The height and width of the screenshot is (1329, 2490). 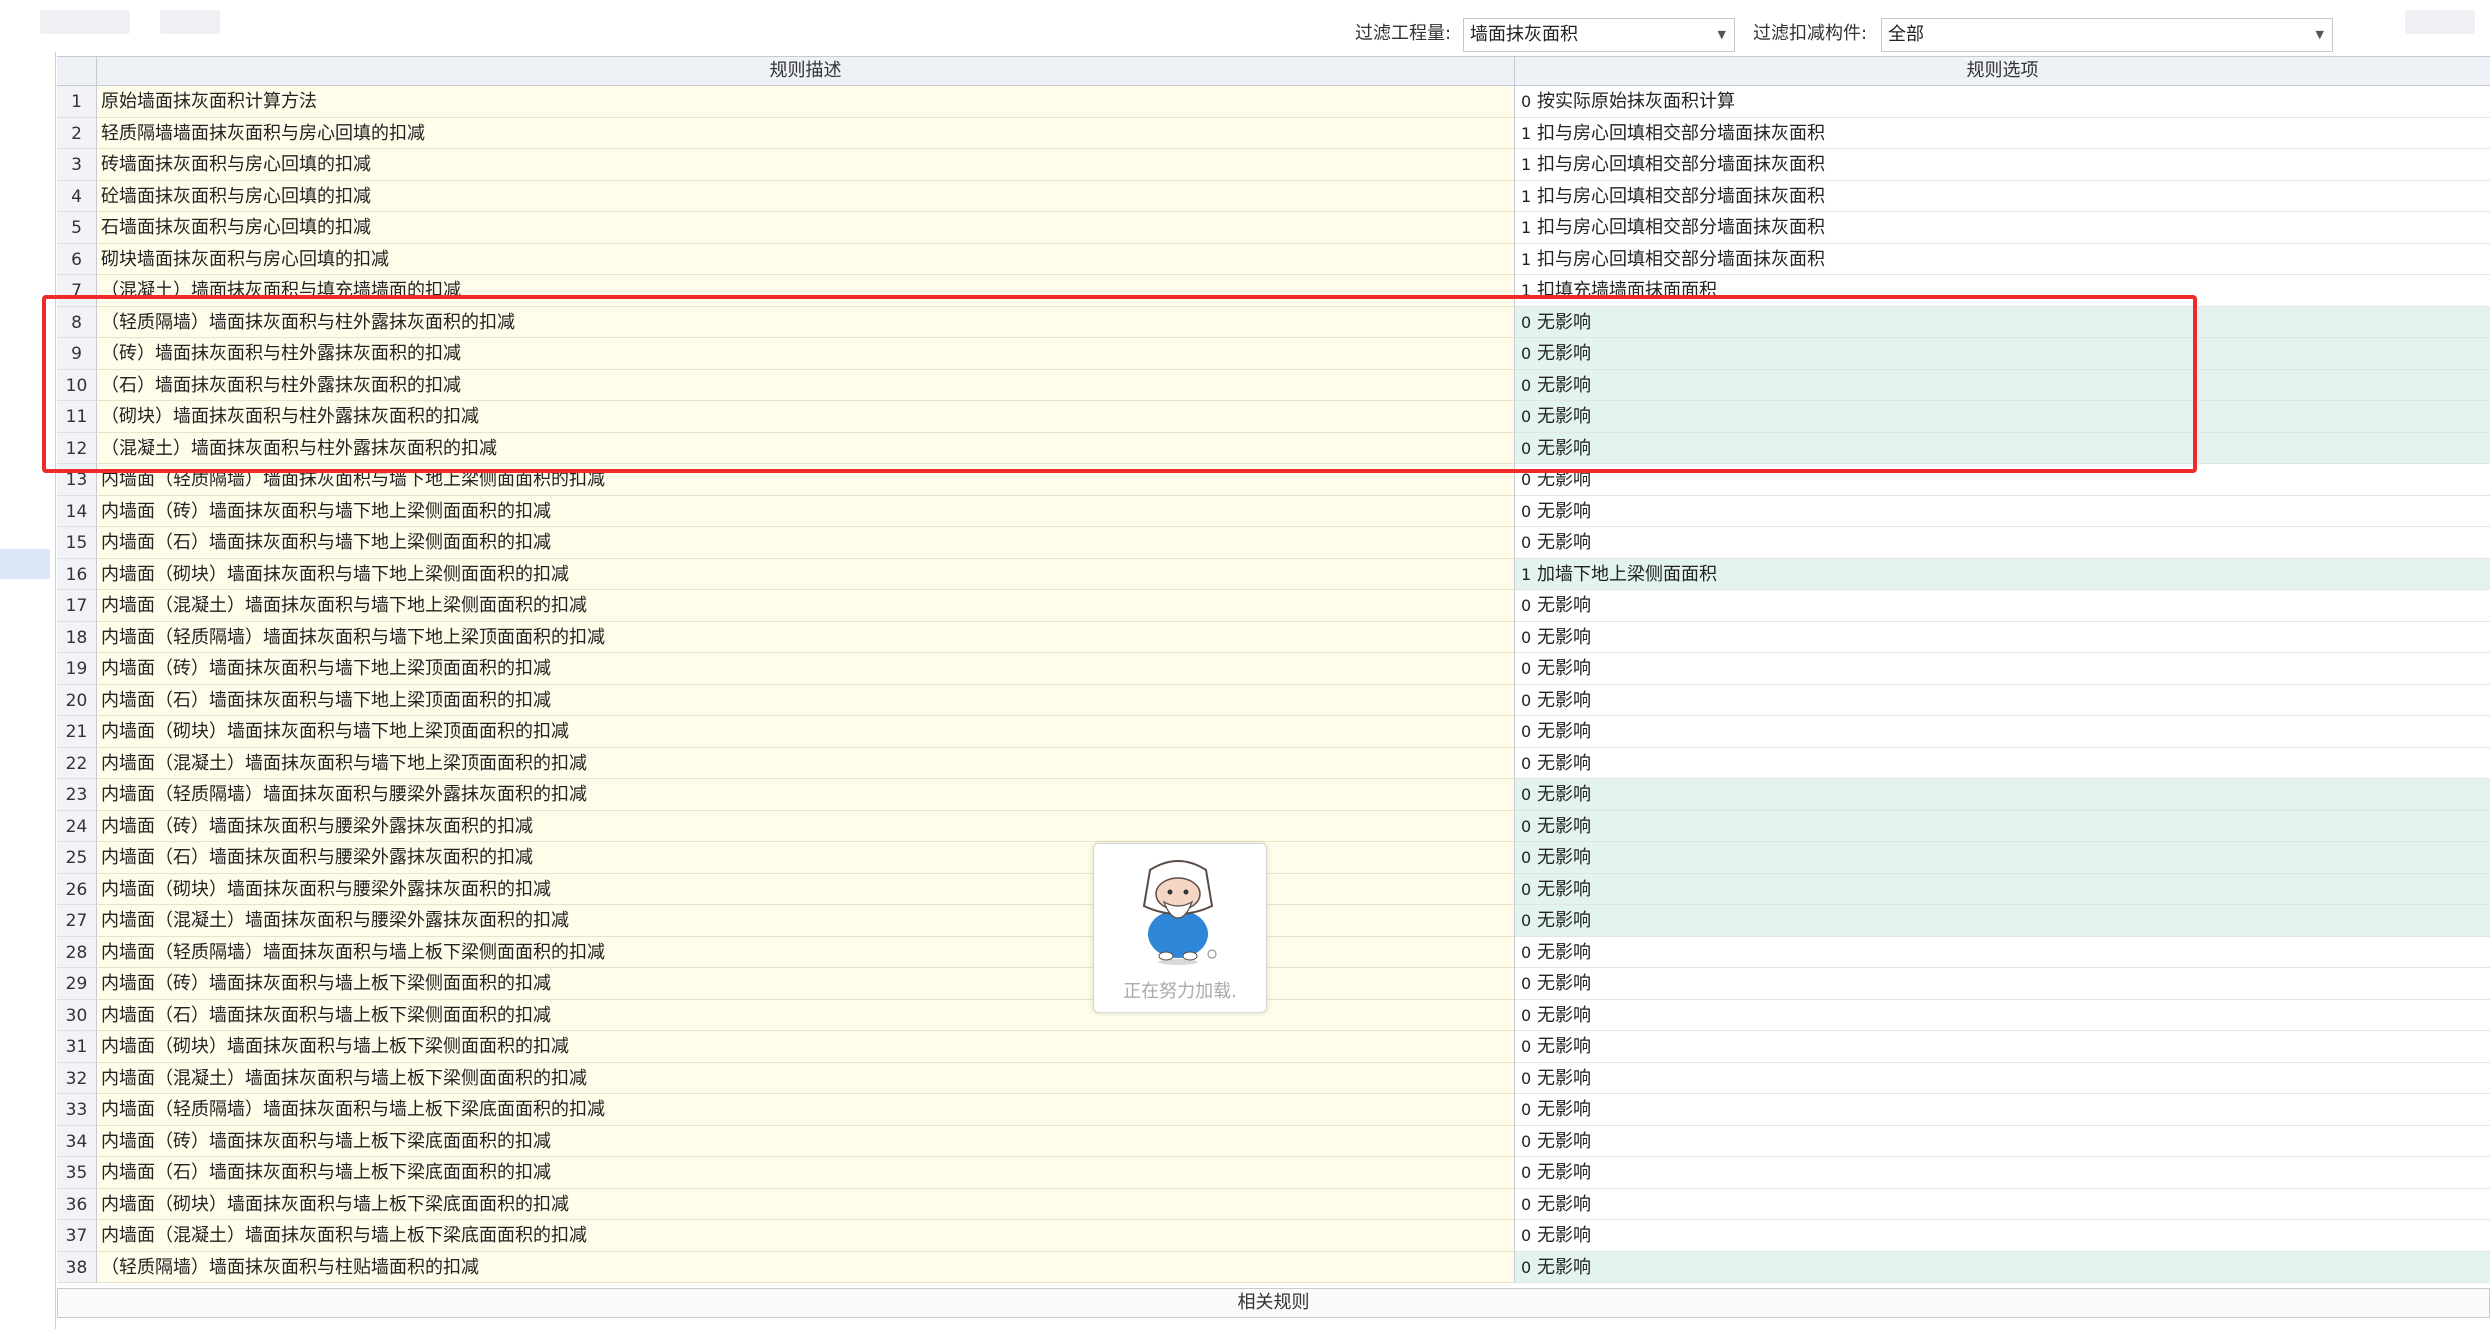 I want to click on rule-description-cell: 内墙面（混凝土）墙面抹灰面积与墙上板下梁底面面积的扣减, so click(x=806, y=1236).